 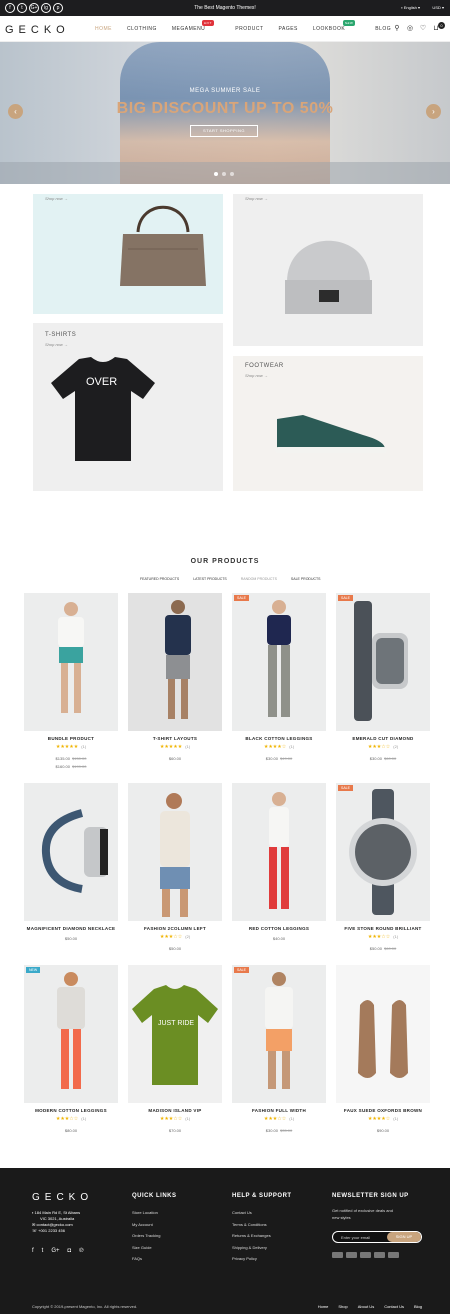 I want to click on category-banner-bags: Shop now →, so click(x=128, y=254).